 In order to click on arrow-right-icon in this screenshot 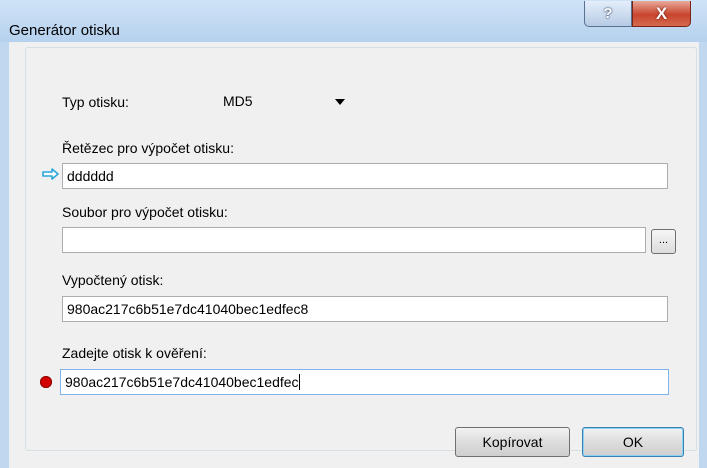, I will do `click(50, 174)`.